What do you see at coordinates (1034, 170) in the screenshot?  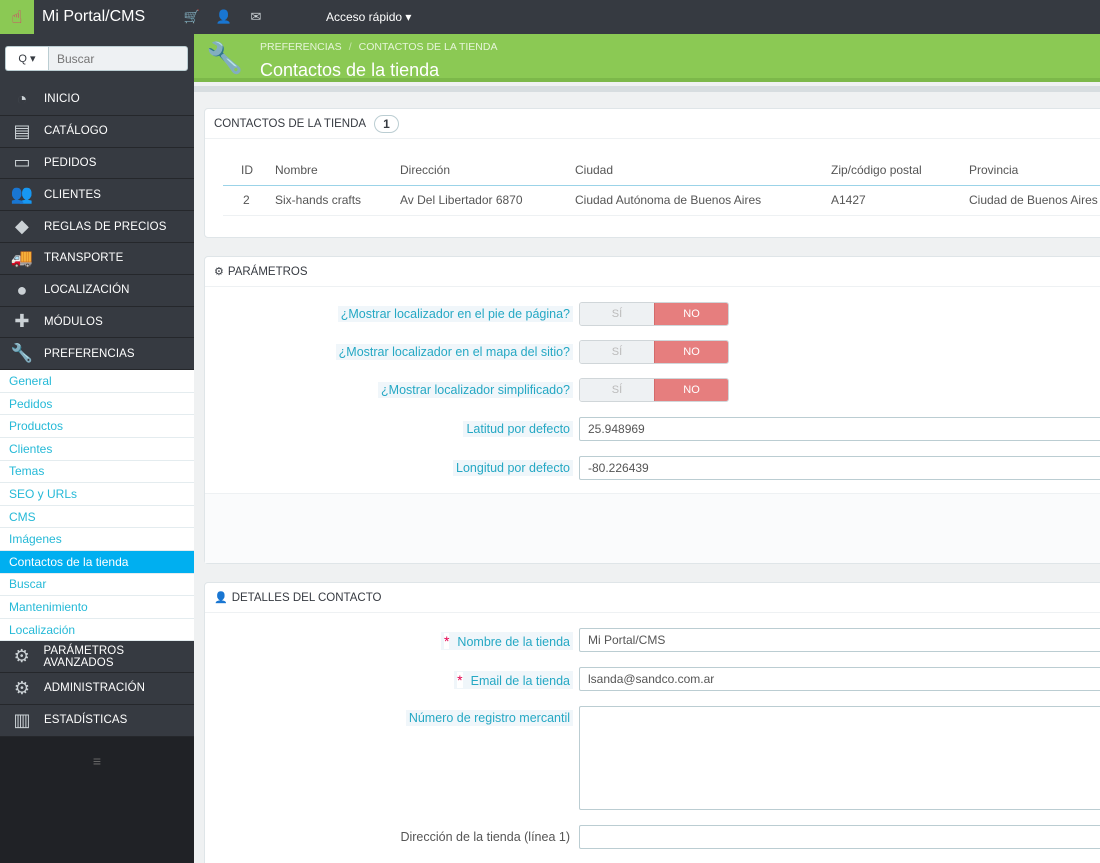 I see `column-header-provincia: Provincia` at bounding box center [1034, 170].